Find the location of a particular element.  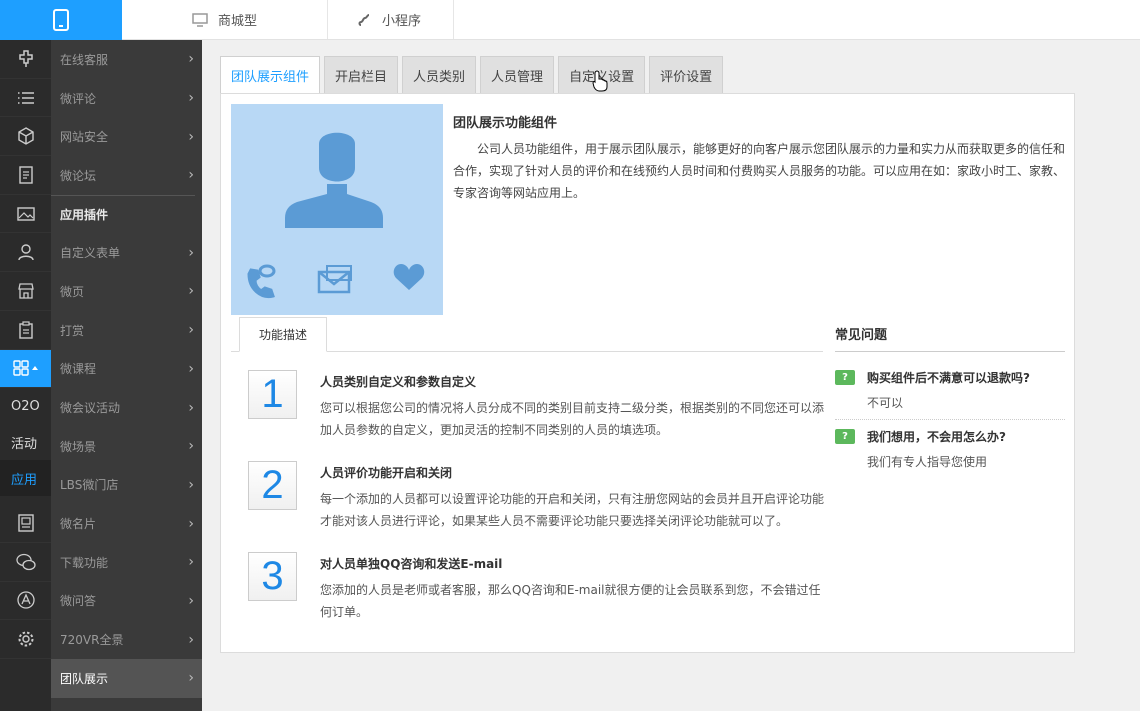

menu-item-team-display: 团队展示 › is located at coordinates (126, 678).